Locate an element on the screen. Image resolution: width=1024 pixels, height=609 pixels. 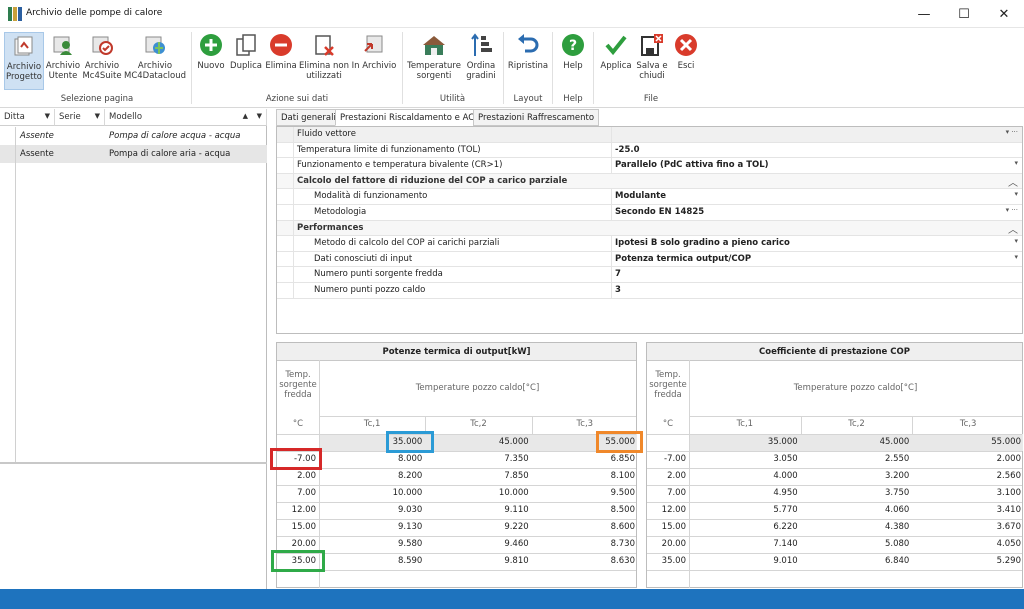
value-cell: 8.730 is located at coordinates (585, 544).